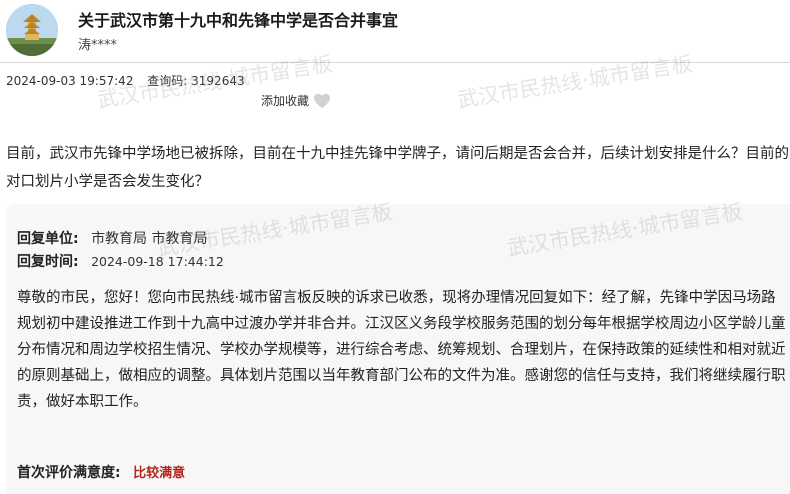 The image size is (790, 494). What do you see at coordinates (69, 473) in the screenshot?
I see `rating-label: 首次评价满意度:` at bounding box center [69, 473].